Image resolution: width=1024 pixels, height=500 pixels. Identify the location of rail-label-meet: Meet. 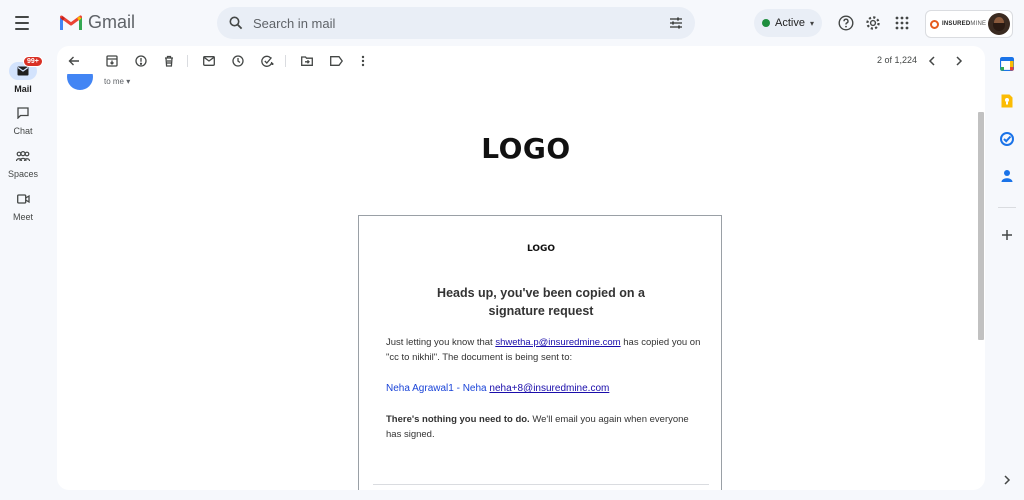
(22, 217).